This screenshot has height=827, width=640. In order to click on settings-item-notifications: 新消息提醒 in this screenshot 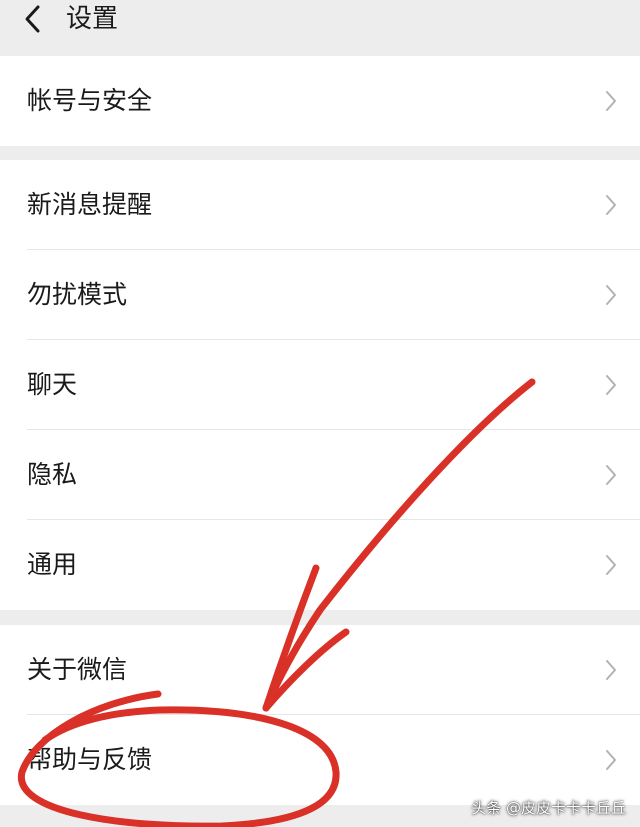, I will do `click(320, 205)`.